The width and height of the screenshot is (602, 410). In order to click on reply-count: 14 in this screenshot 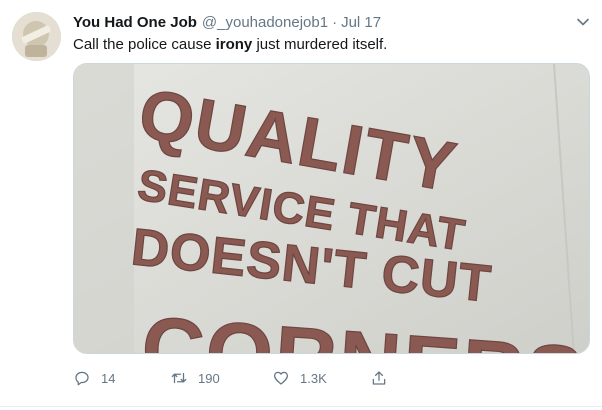, I will do `click(108, 378)`.